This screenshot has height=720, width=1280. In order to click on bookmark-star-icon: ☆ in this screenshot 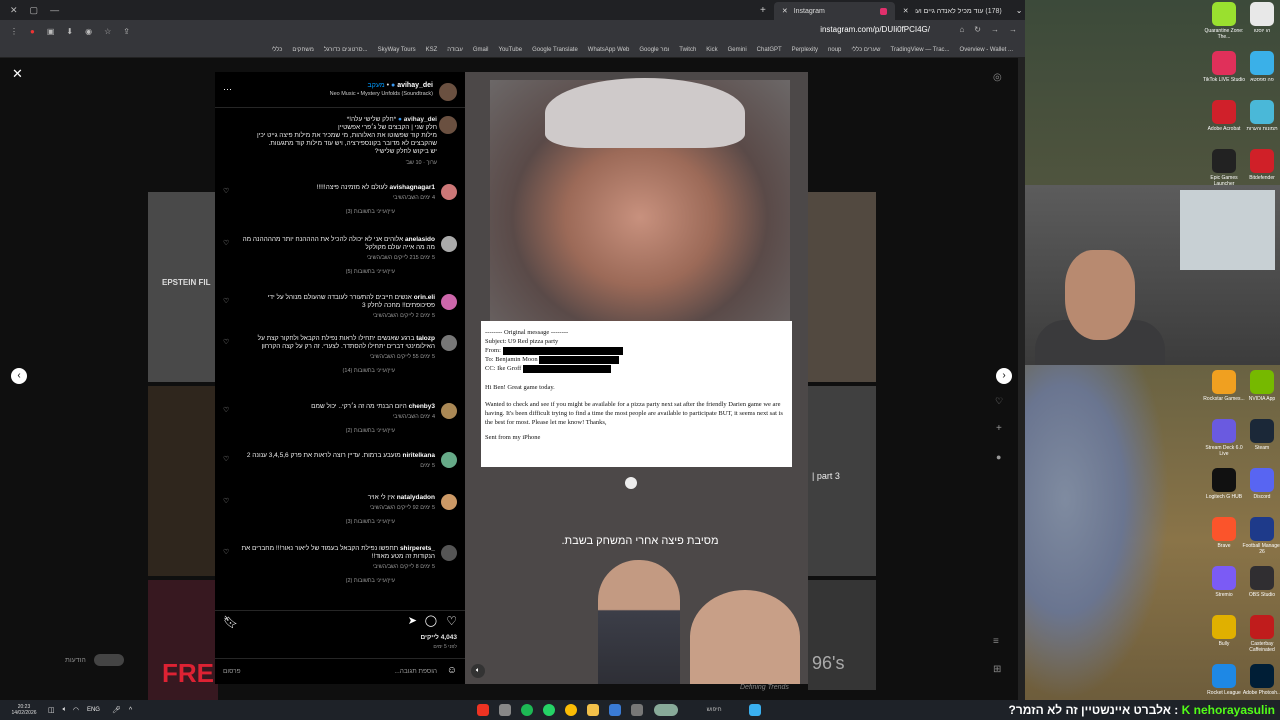, I will do `click(107, 31)`.